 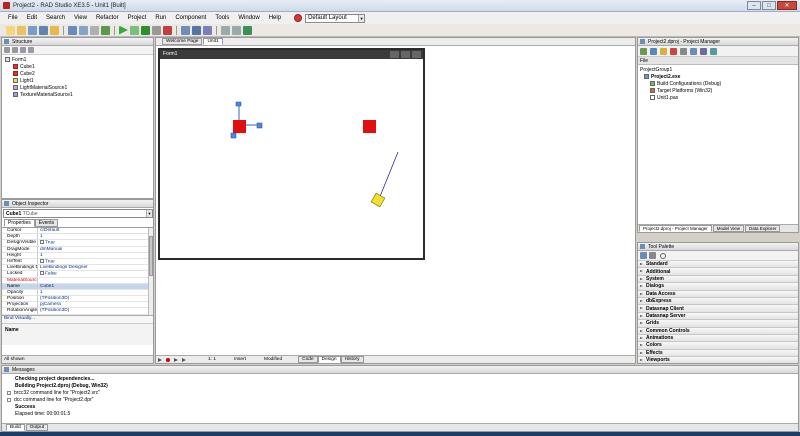 What do you see at coordinates (83, 30) in the screenshot?
I see `view-form-icon` at bounding box center [83, 30].